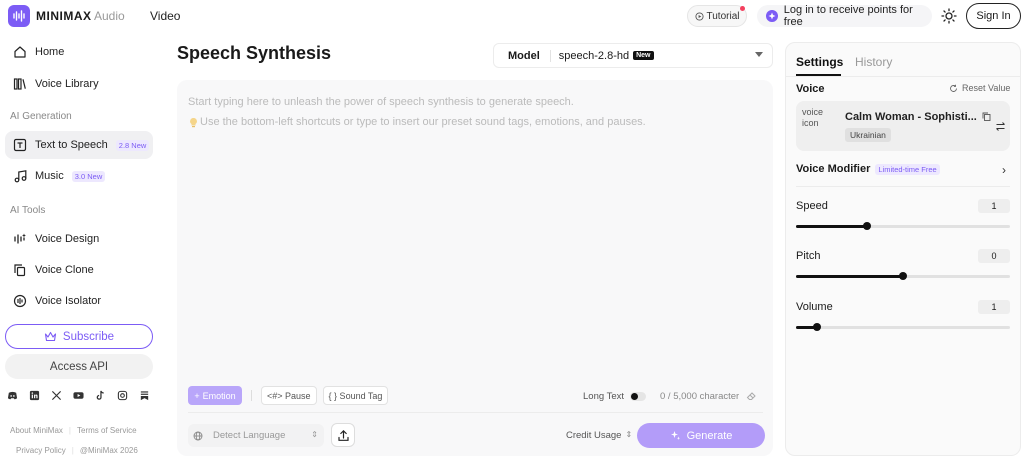 Image resolution: width=1024 pixels, height=456 pixels. I want to click on new-badge: New, so click(643, 55).